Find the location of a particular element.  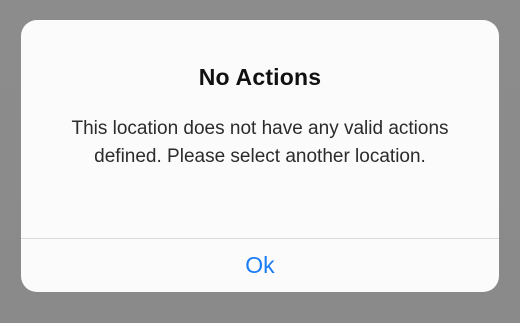

alert-title: No Actions is located at coordinates (260, 77).